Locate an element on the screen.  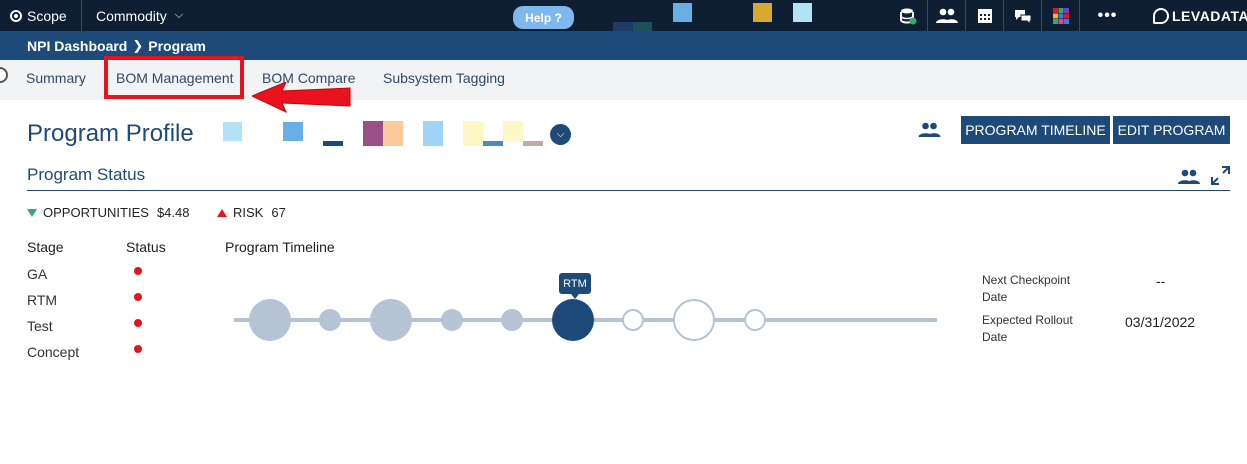
levadata-logo: LEVADATA is located at coordinates (1200, 15).